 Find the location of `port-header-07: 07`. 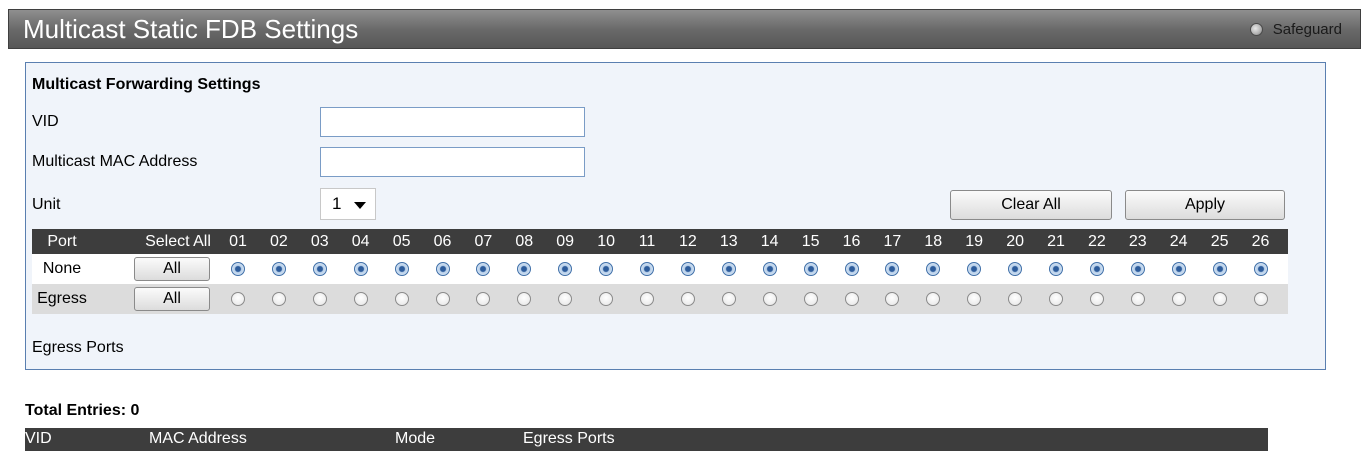

port-header-07: 07 is located at coordinates (483, 241).